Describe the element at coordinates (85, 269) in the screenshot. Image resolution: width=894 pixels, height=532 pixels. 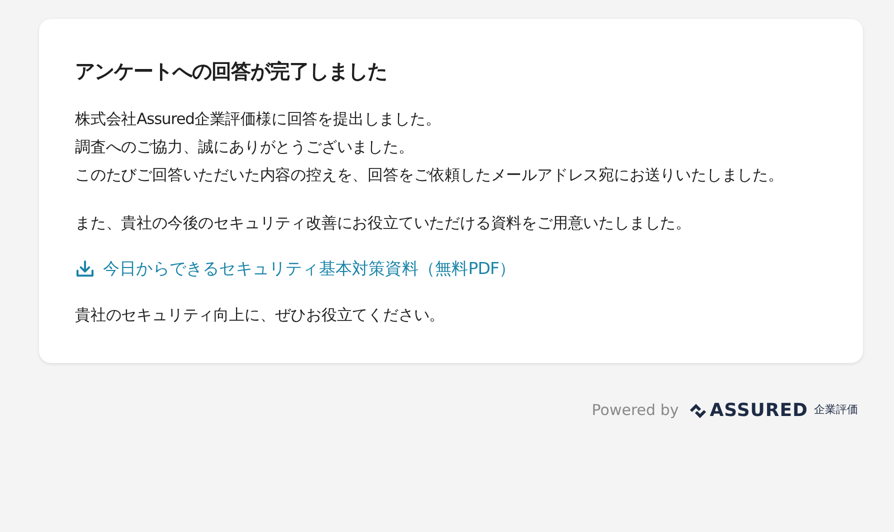
I see `download-icon` at that location.